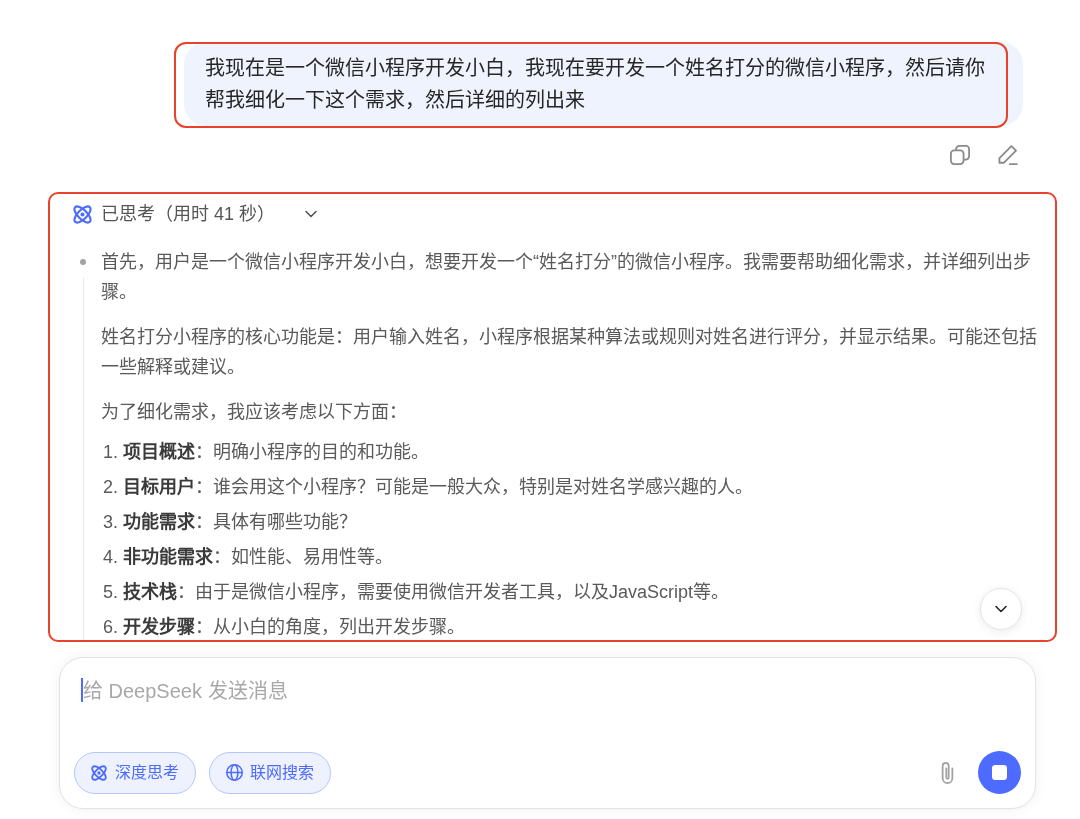 The height and width of the screenshot is (819, 1080). I want to click on thinking-paragraph: 姓名打分小程序的核心功能是：用户输入姓名，小程序根据某种算法或规则对姓名进行评分，并显示结果。可能还包括一些解释或建议。, so click(569, 352).